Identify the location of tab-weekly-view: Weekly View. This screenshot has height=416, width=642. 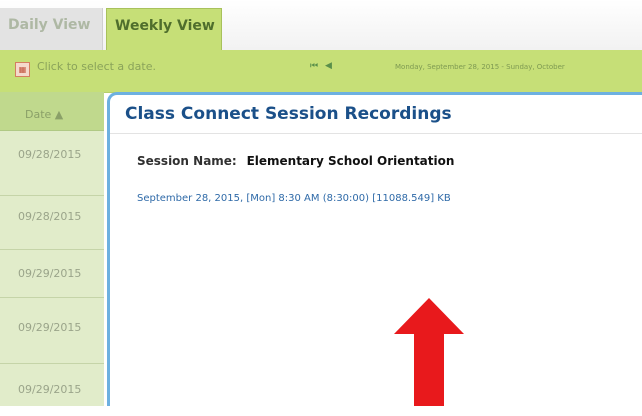
(164, 29).